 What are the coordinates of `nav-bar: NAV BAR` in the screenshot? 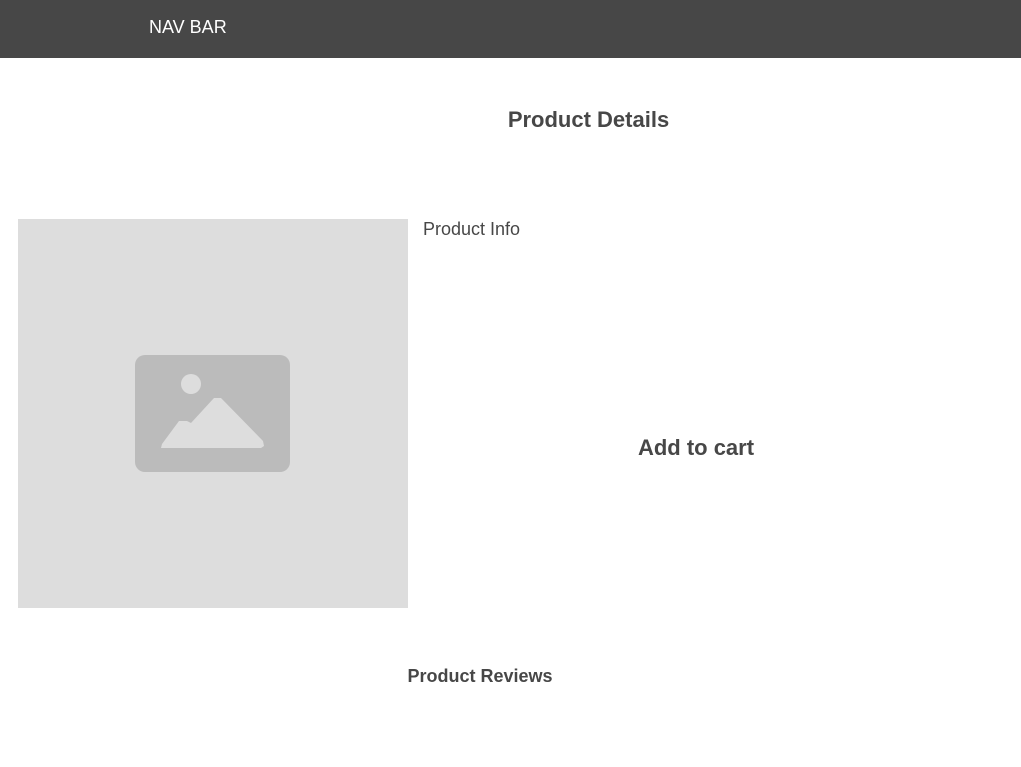 It's located at (510, 29).